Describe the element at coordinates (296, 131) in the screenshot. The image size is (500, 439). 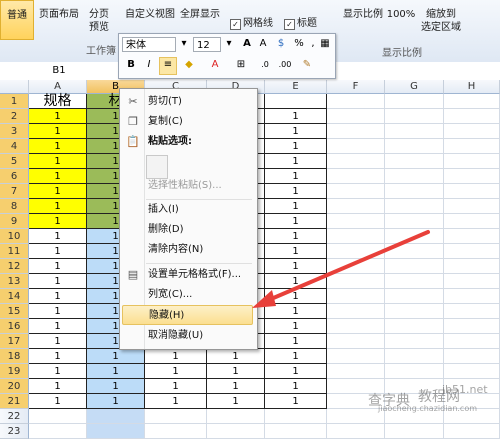
I see `cell-e3: 1` at that location.